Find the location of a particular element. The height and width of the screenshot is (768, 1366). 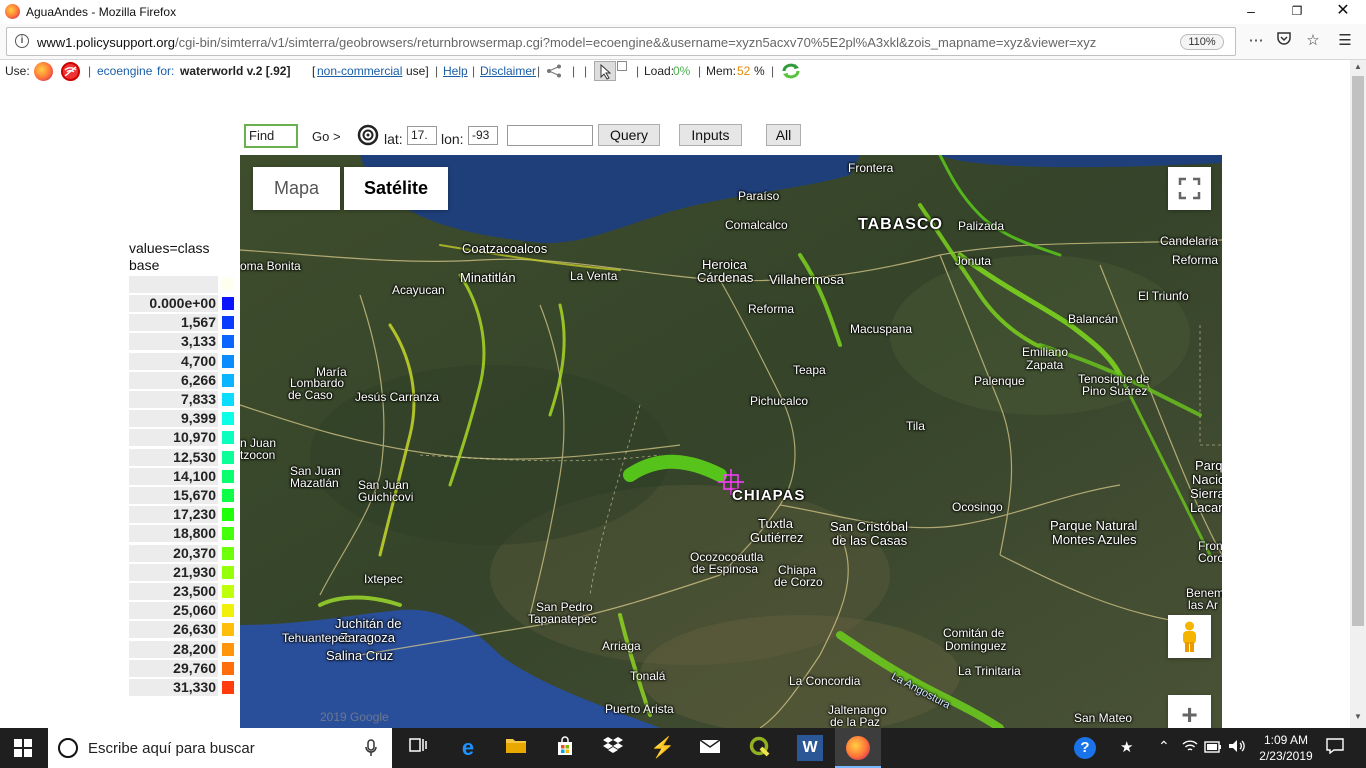

legend-row: 9,399 is located at coordinates (184, 419).